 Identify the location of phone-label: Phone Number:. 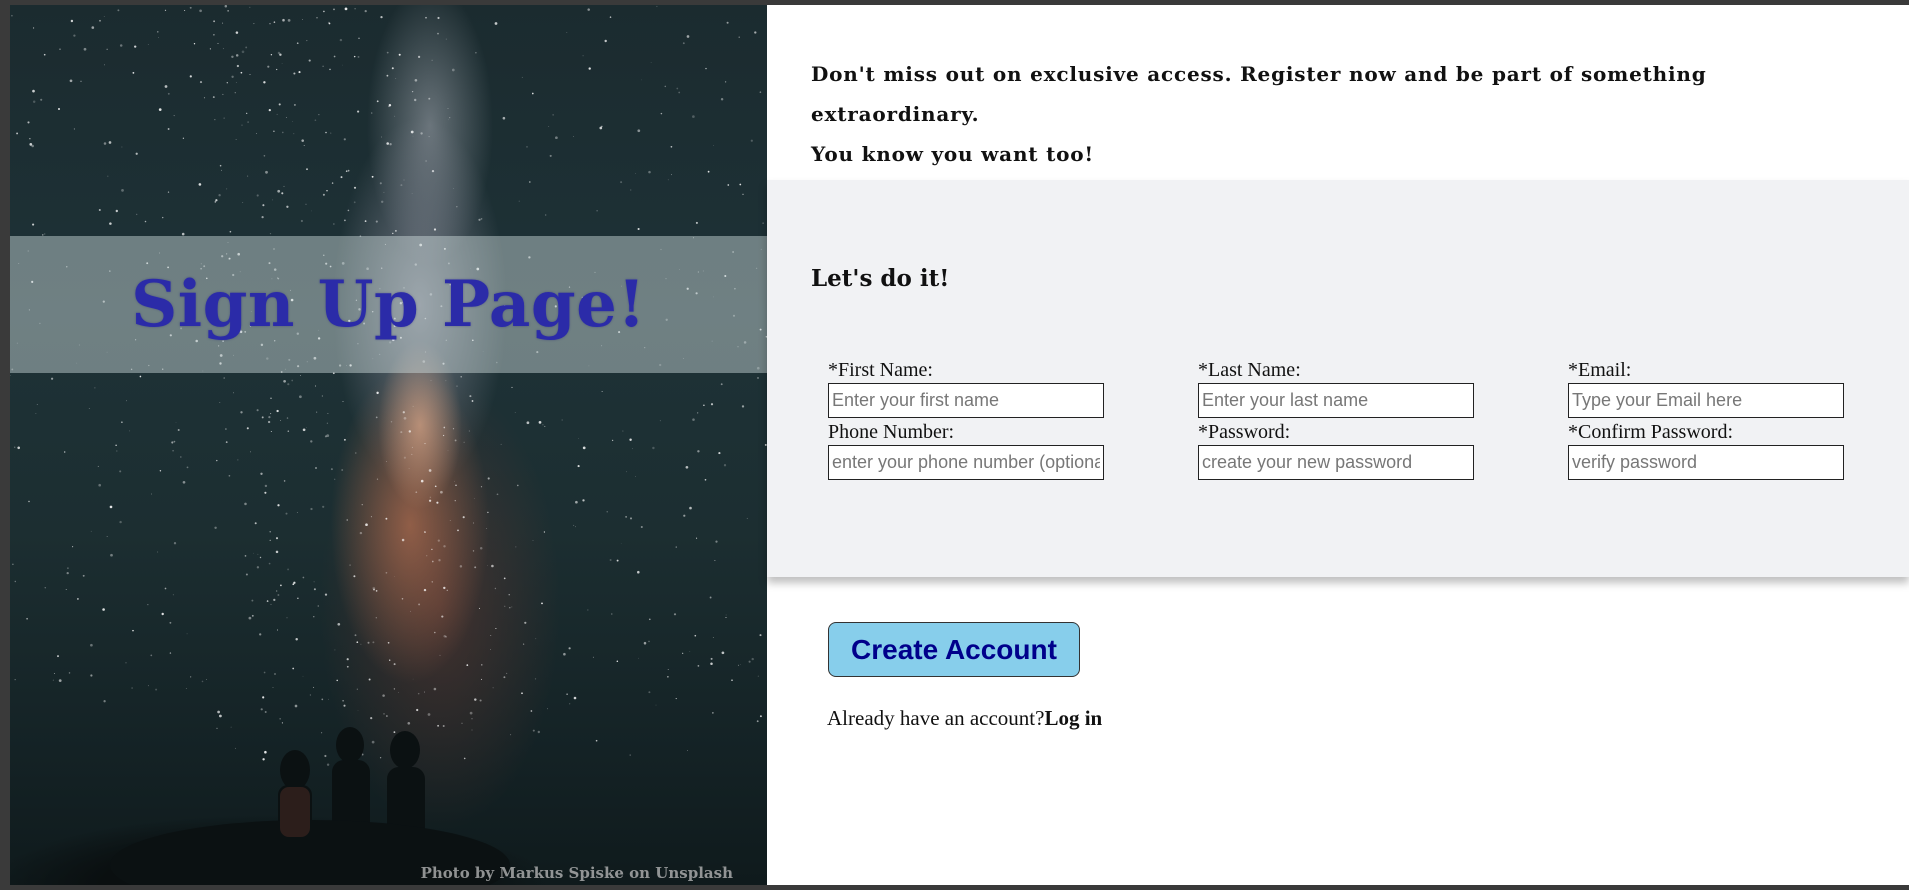
(891, 432).